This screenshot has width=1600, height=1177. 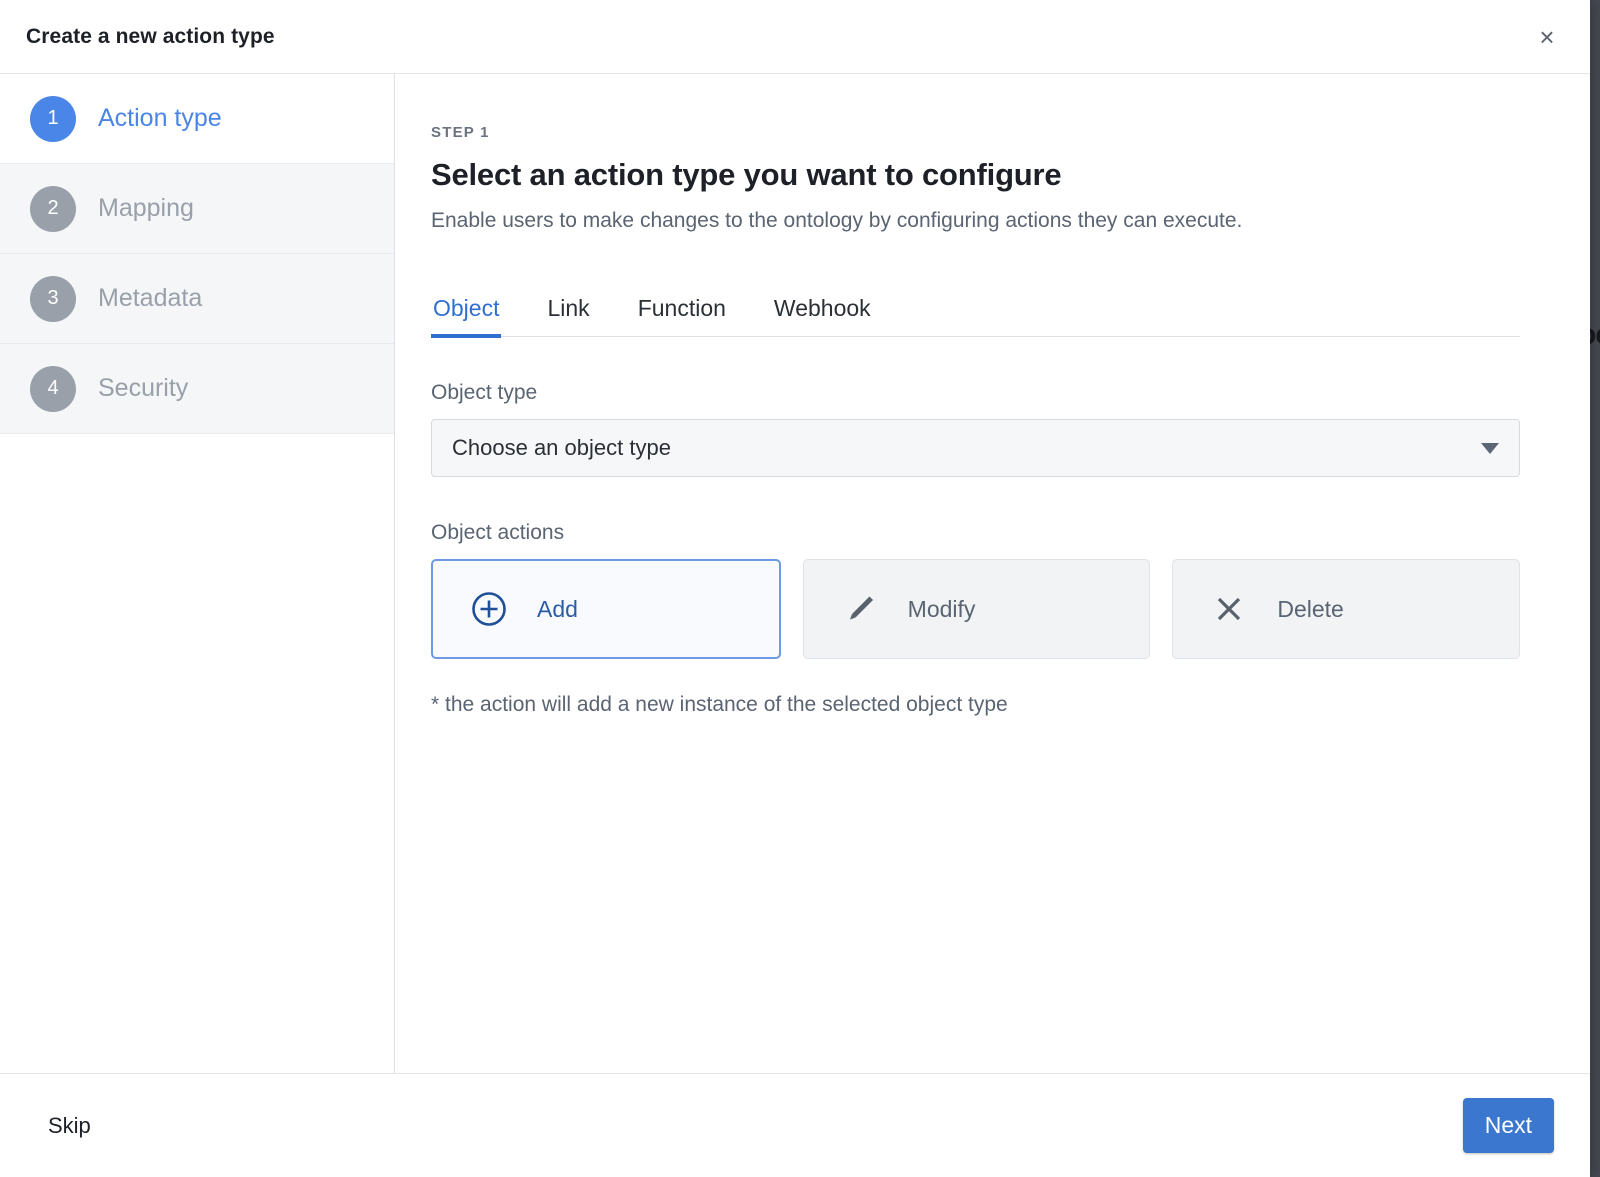 What do you see at coordinates (69, 1126) in the screenshot?
I see `skip-button: Skip` at bounding box center [69, 1126].